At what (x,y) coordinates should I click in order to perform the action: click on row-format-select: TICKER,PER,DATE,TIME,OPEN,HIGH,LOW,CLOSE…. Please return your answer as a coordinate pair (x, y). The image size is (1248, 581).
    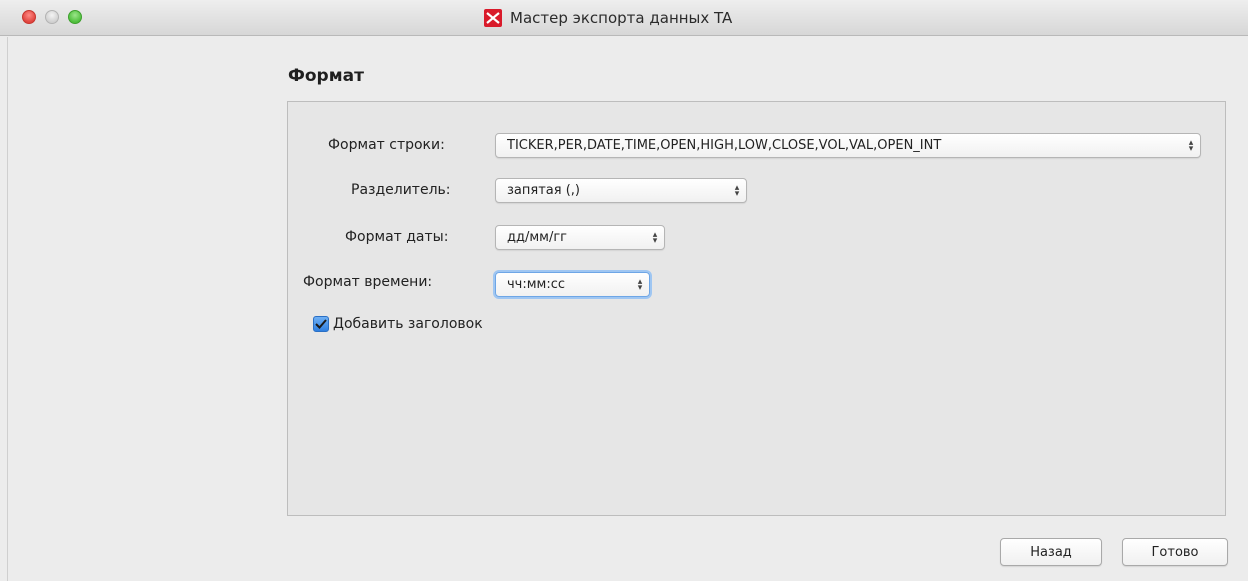
    Looking at the image, I should click on (848, 145).